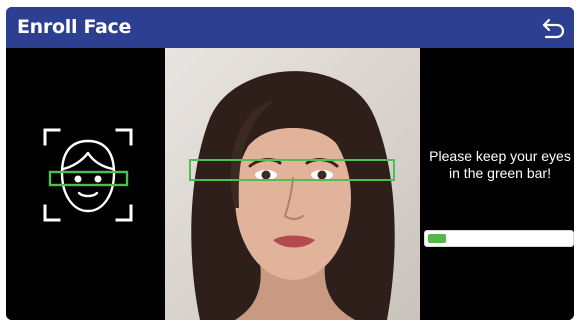 The height and width of the screenshot is (325, 580). What do you see at coordinates (500, 164) in the screenshot?
I see `instruction-text: Please keep your eyes in the green bar!` at bounding box center [500, 164].